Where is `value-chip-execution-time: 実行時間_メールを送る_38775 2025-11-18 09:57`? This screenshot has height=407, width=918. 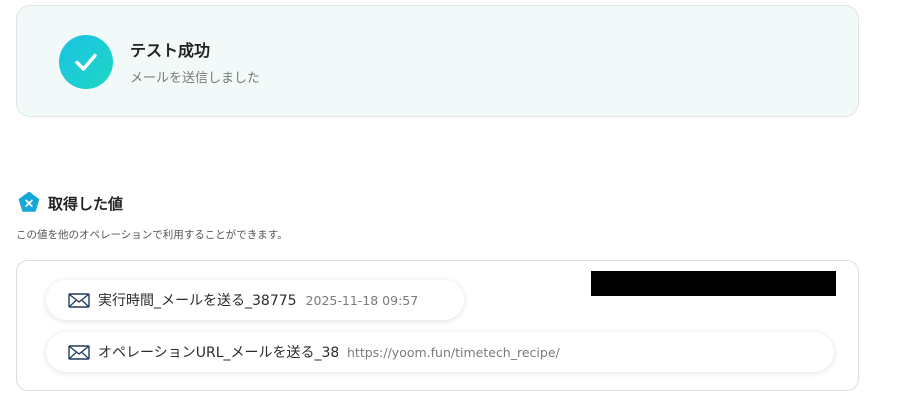
value-chip-execution-time: 実行時間_メールを送る_38775 2025-11-18 09:57 is located at coordinates (255, 300).